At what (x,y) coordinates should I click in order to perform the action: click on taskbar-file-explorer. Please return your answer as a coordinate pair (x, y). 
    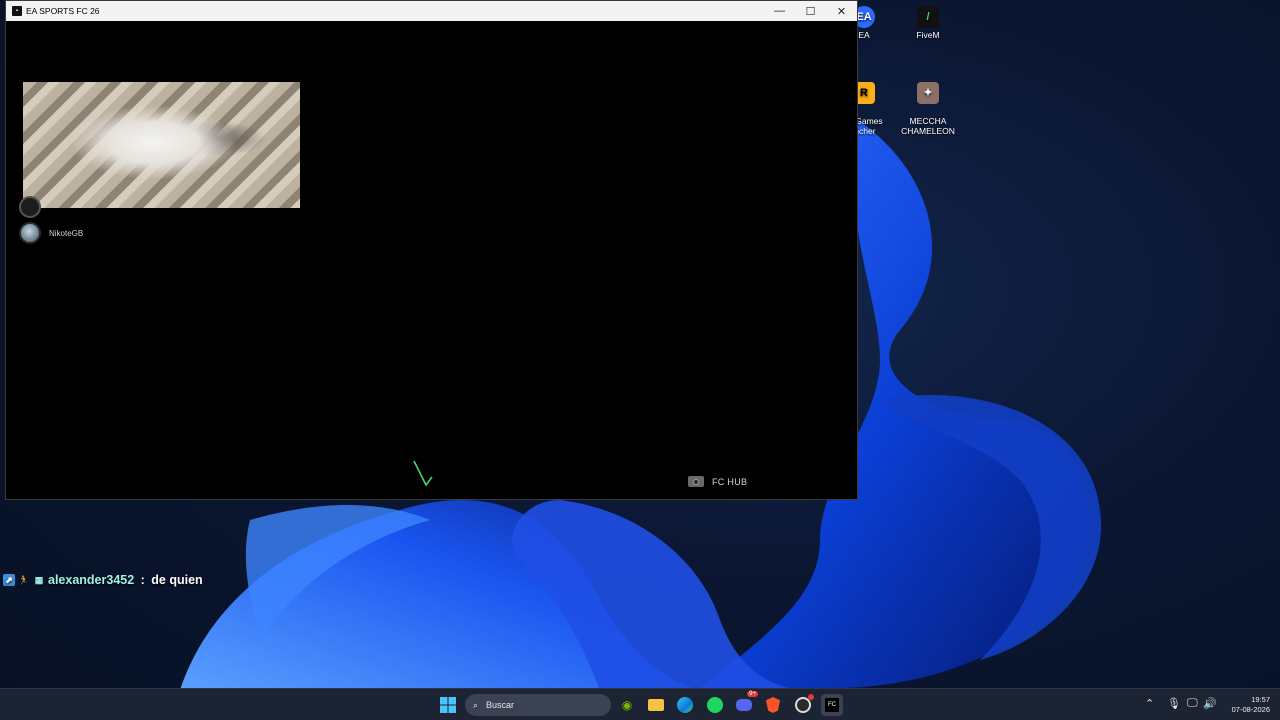
    Looking at the image, I should click on (656, 705).